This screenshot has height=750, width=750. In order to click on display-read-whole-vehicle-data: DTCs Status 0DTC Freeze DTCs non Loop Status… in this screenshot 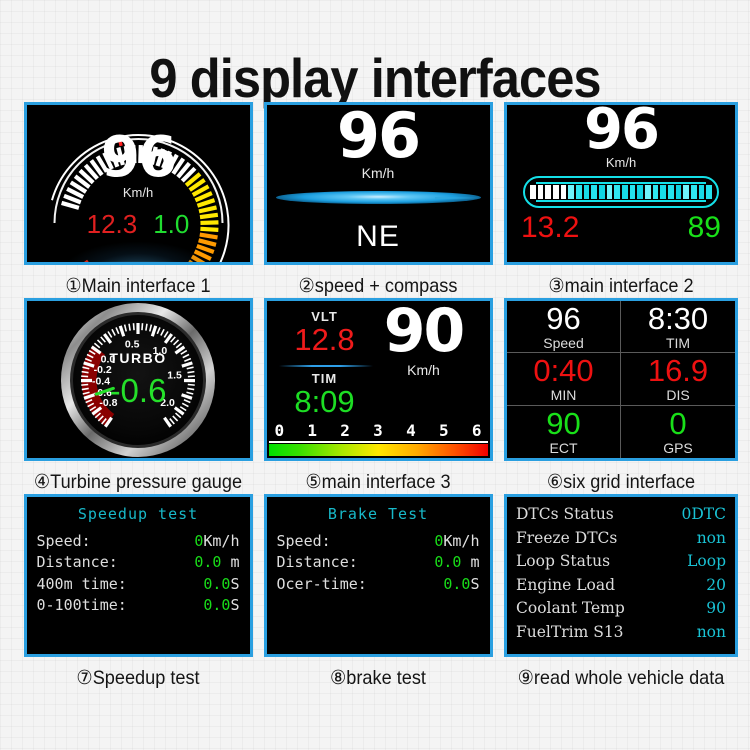, I will do `click(621, 575)`.